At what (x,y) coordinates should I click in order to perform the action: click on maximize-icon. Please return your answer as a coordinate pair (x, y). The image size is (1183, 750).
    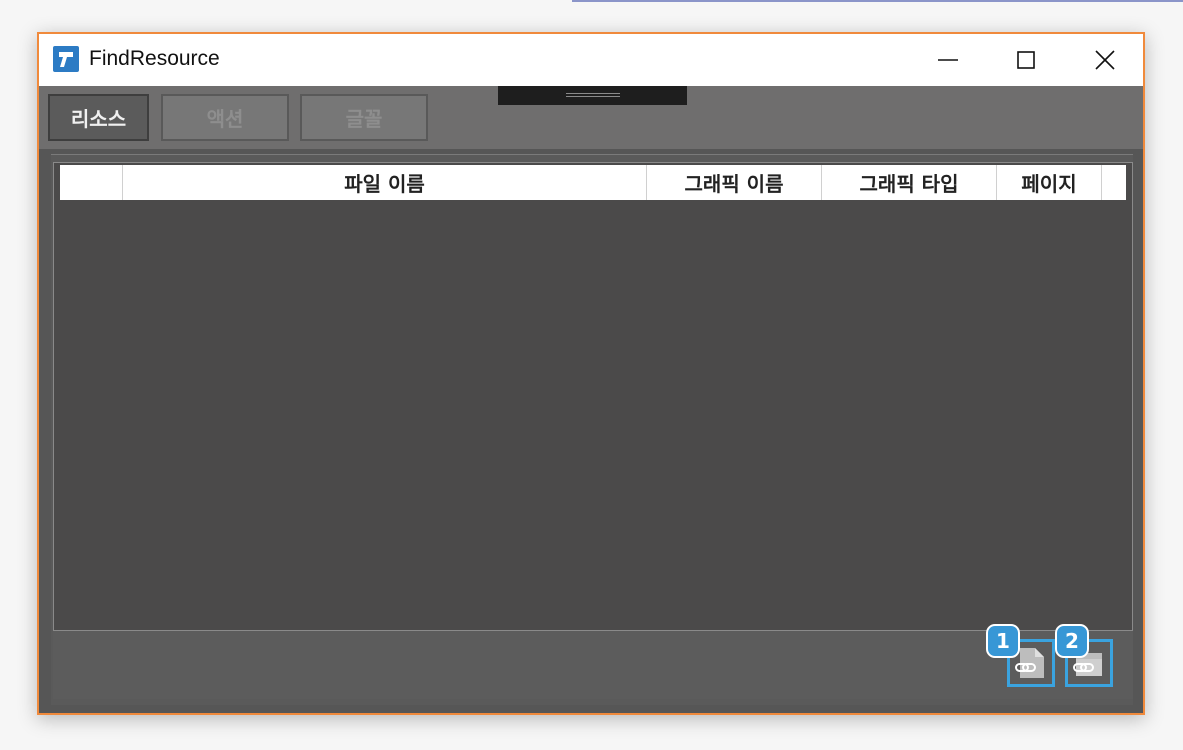
    Looking at the image, I should click on (1026, 60).